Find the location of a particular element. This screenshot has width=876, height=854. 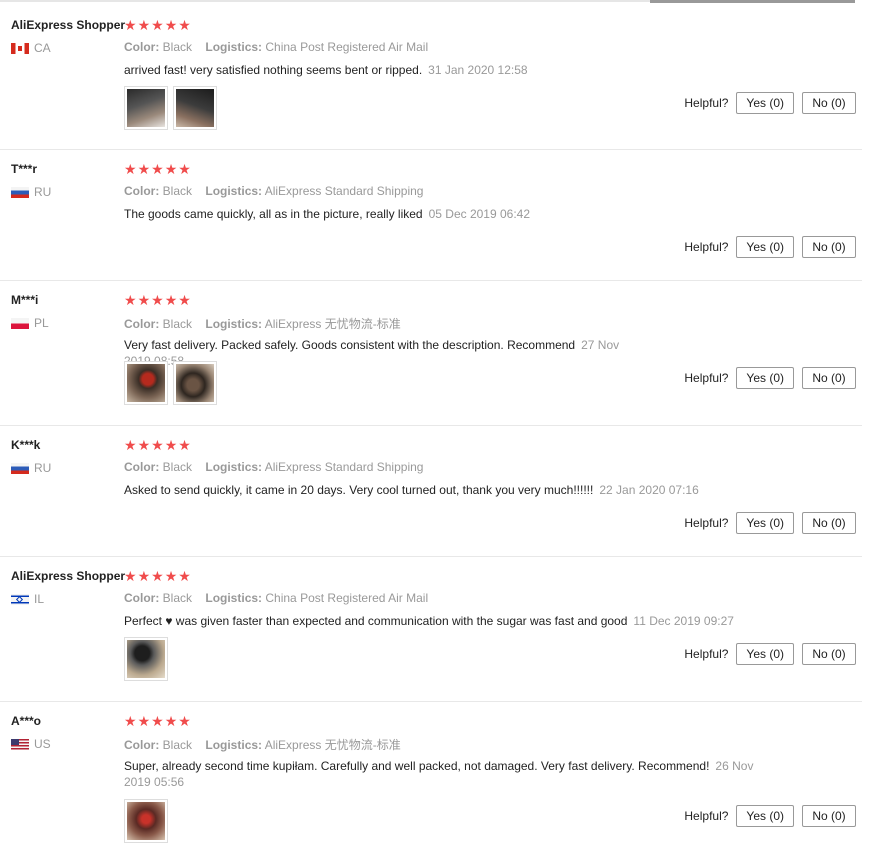

reviewer-country: CA is located at coordinates (31, 48).